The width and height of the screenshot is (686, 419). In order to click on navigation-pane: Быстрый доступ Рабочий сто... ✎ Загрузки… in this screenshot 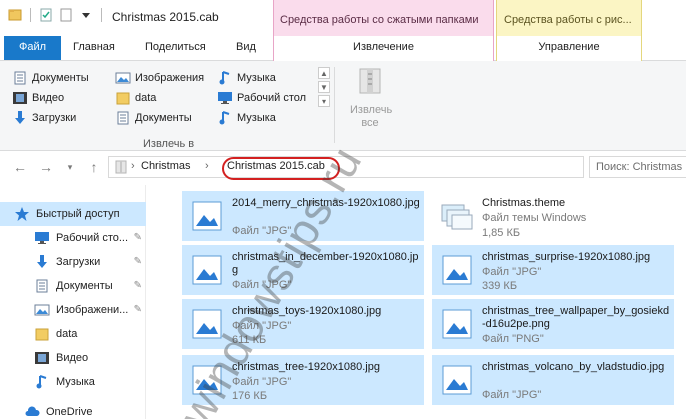, I will do `click(73, 302)`.